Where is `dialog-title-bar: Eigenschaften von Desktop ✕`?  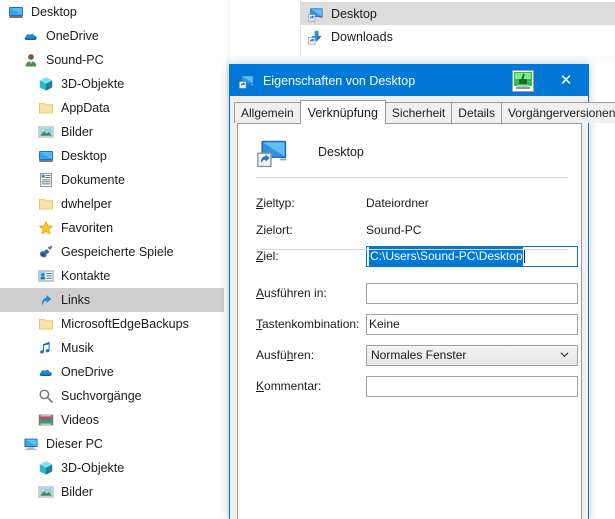
dialog-title-bar: Eigenschaften von Desktop ✕ is located at coordinates (409, 80).